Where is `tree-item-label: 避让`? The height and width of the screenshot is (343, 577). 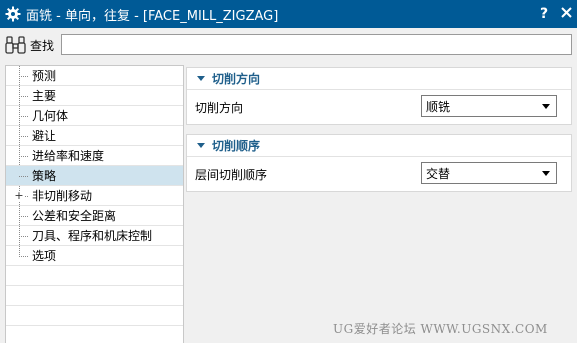 tree-item-label: 避让 is located at coordinates (44, 136).